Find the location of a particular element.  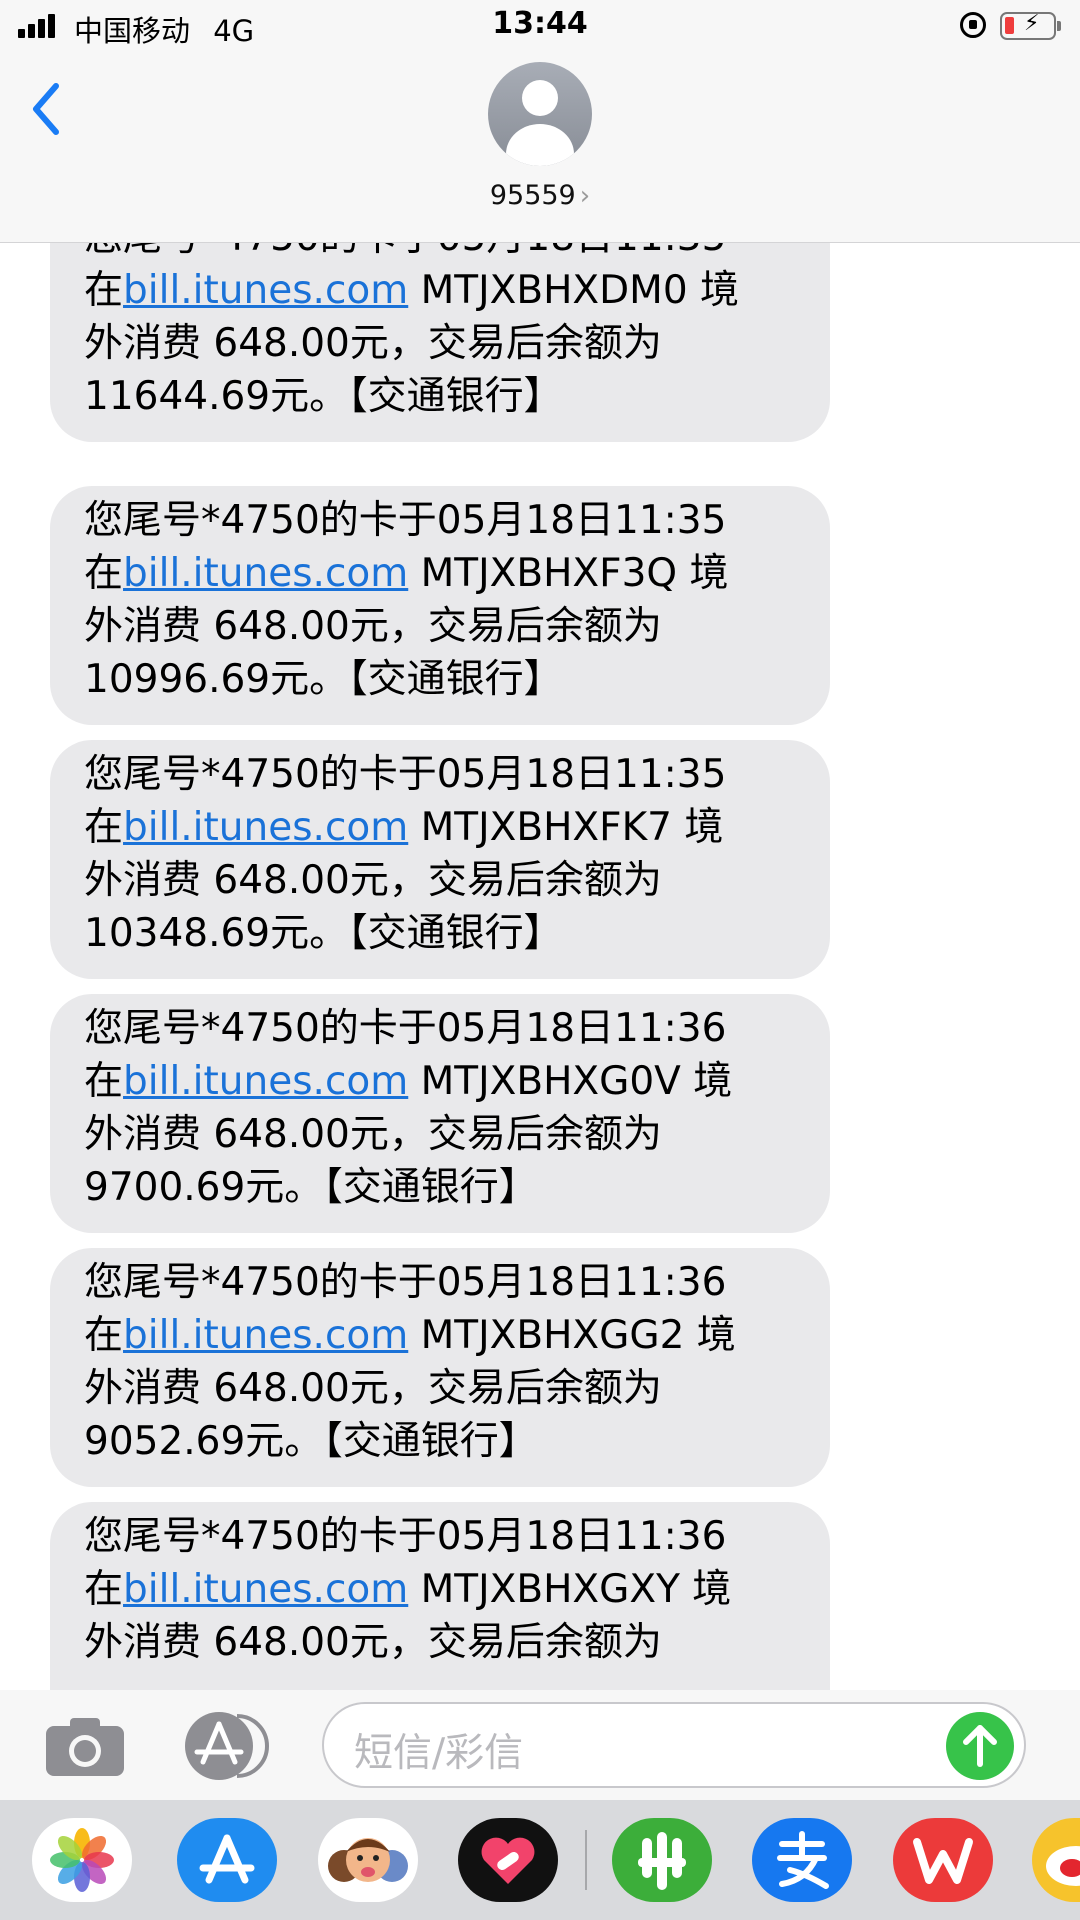

message-text: MTJXBHXGG2 境 is located at coordinates (572, 1335).